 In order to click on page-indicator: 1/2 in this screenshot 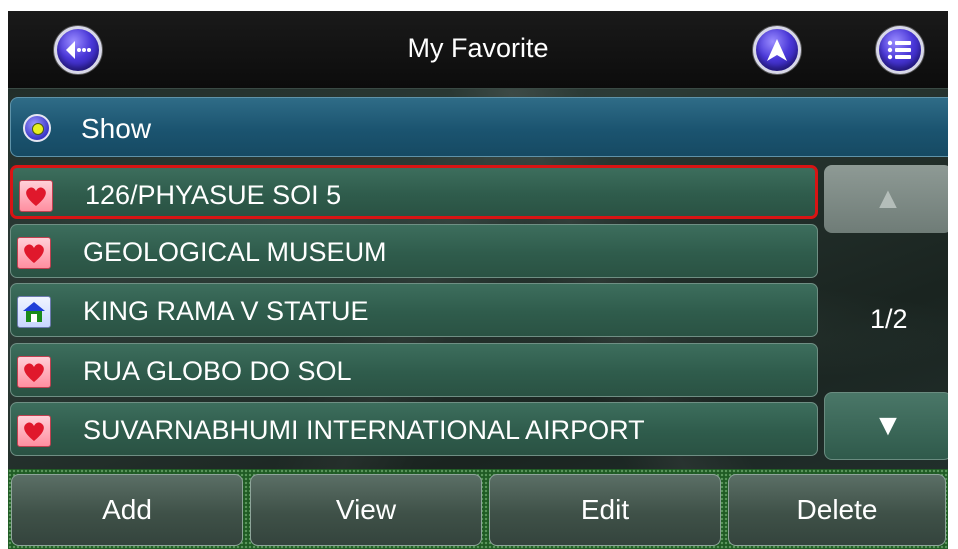, I will do `click(889, 319)`.